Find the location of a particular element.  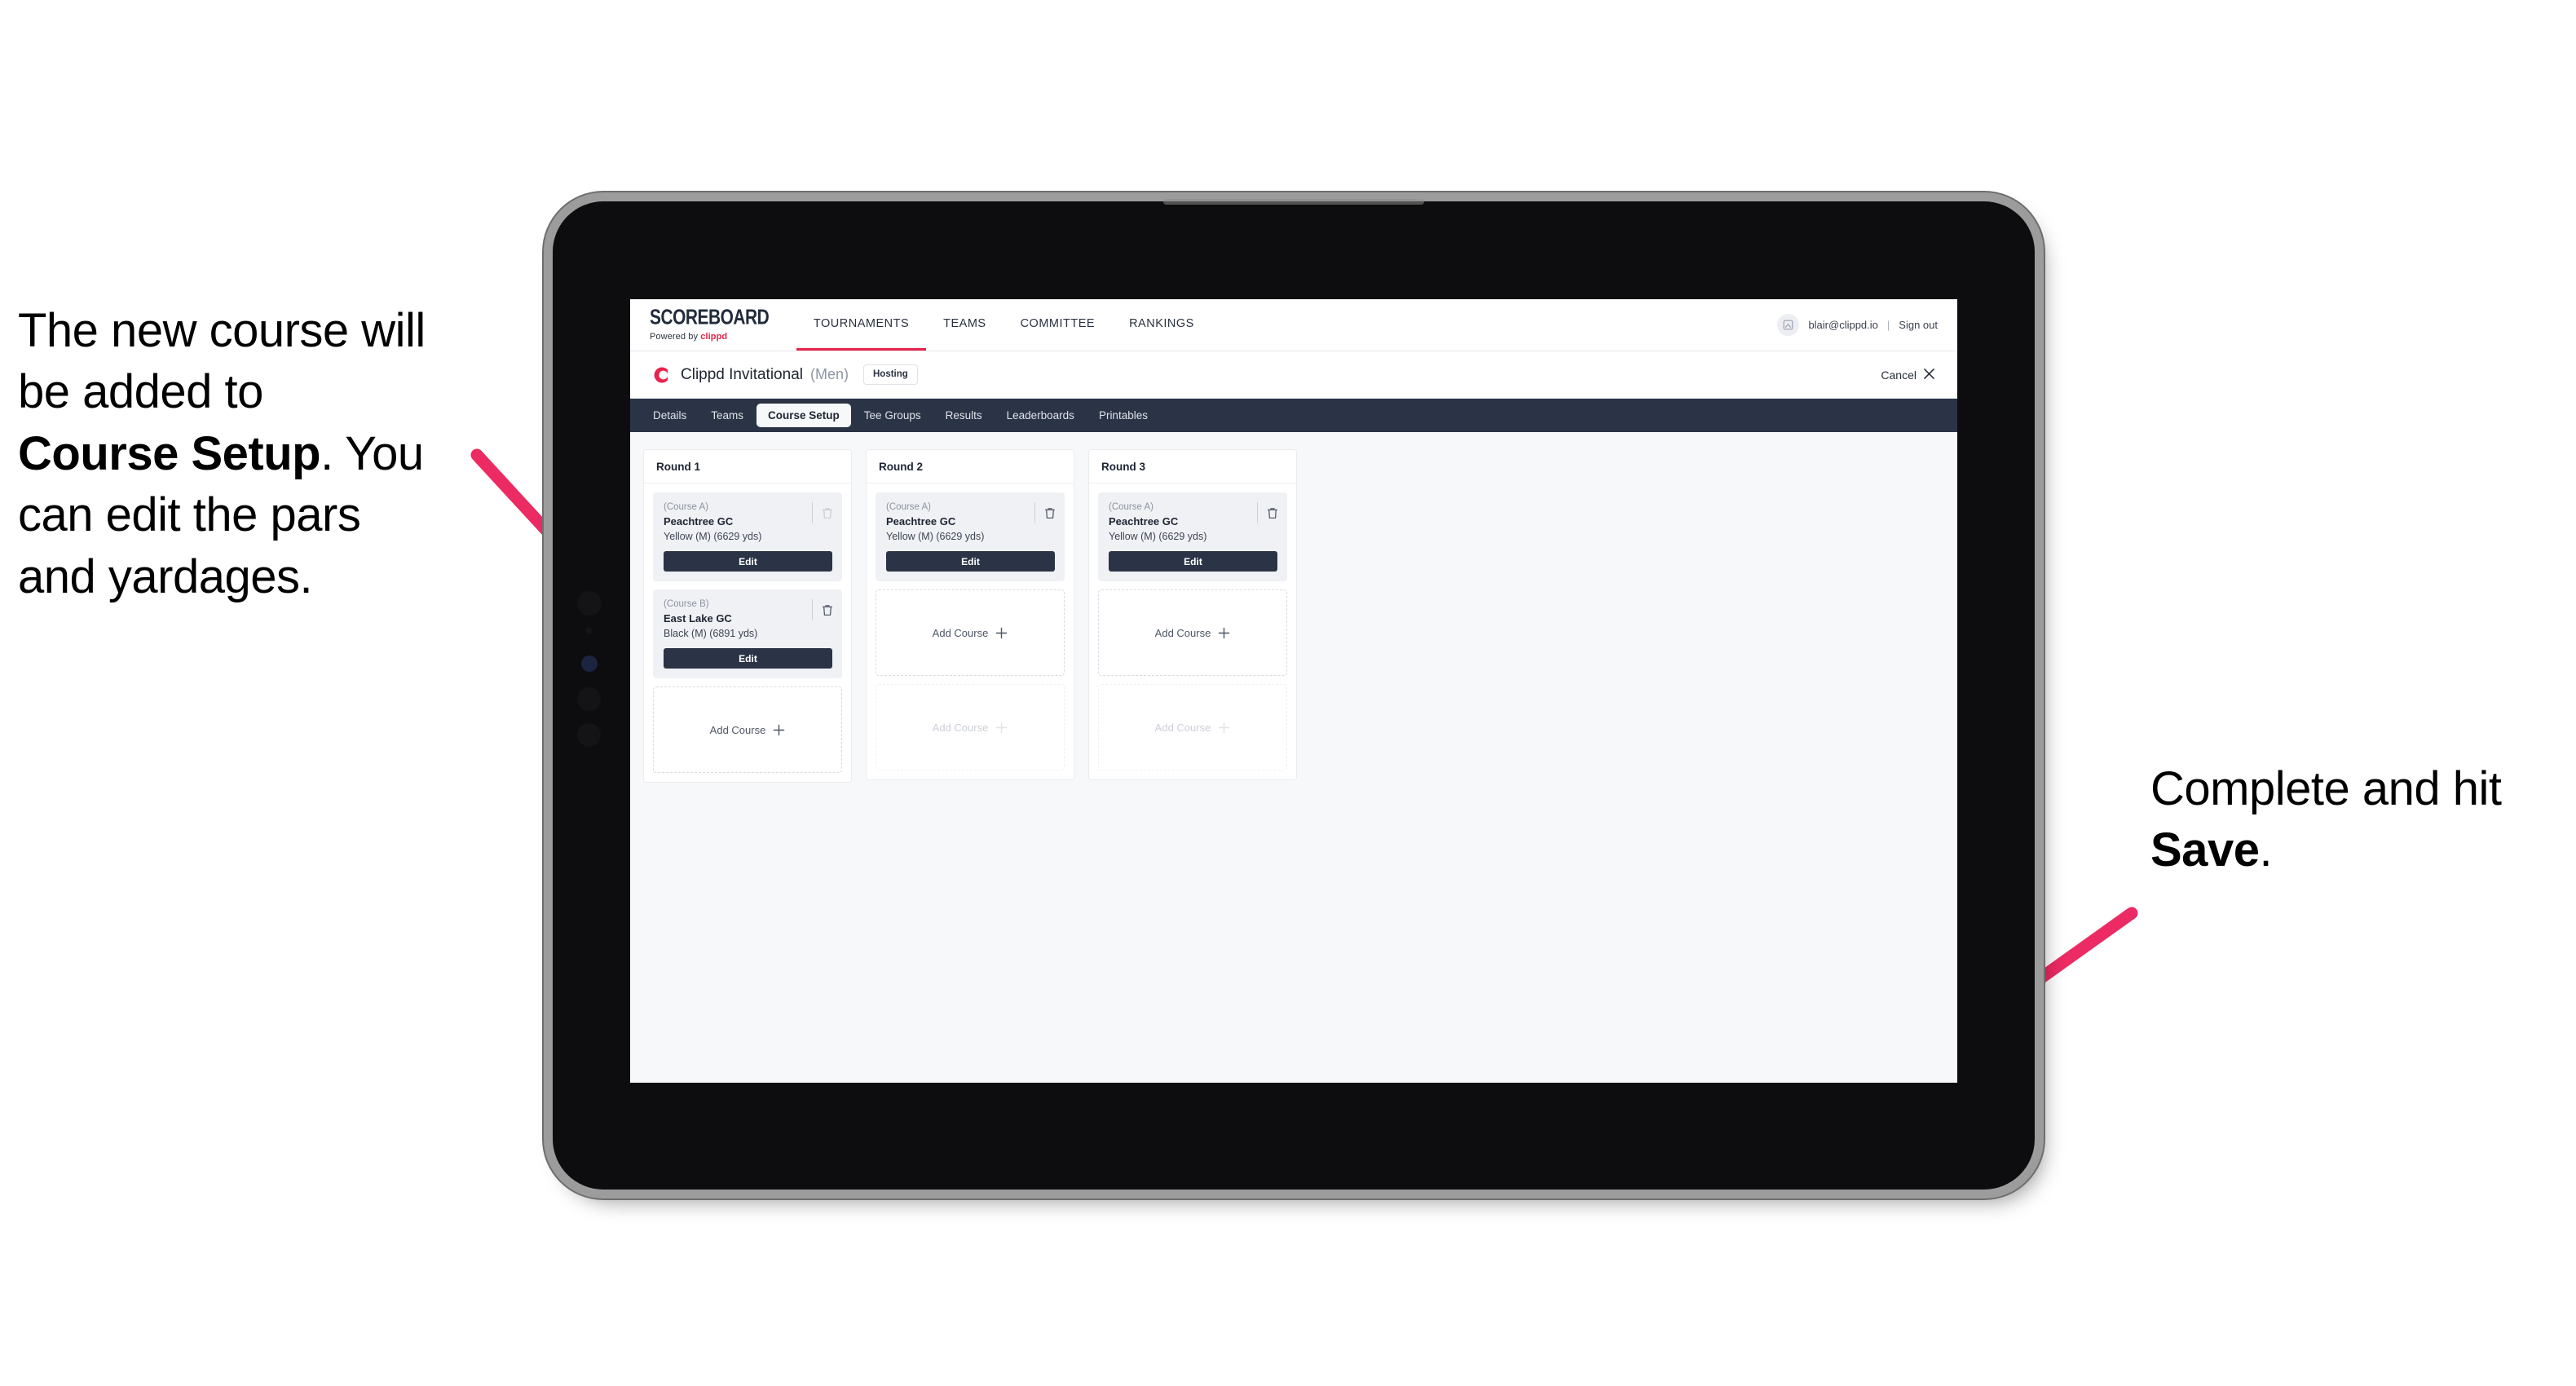

account-area: blair@clippd.io | Sign out is located at coordinates (1867, 325).